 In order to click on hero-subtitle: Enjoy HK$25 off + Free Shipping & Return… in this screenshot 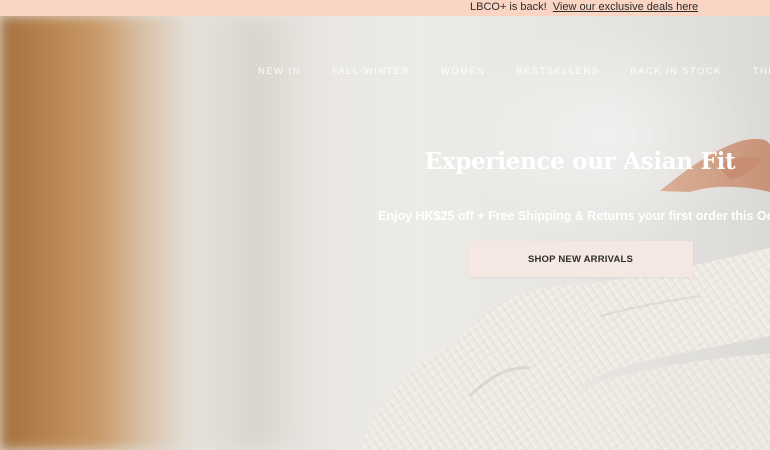, I will do `click(574, 216)`.